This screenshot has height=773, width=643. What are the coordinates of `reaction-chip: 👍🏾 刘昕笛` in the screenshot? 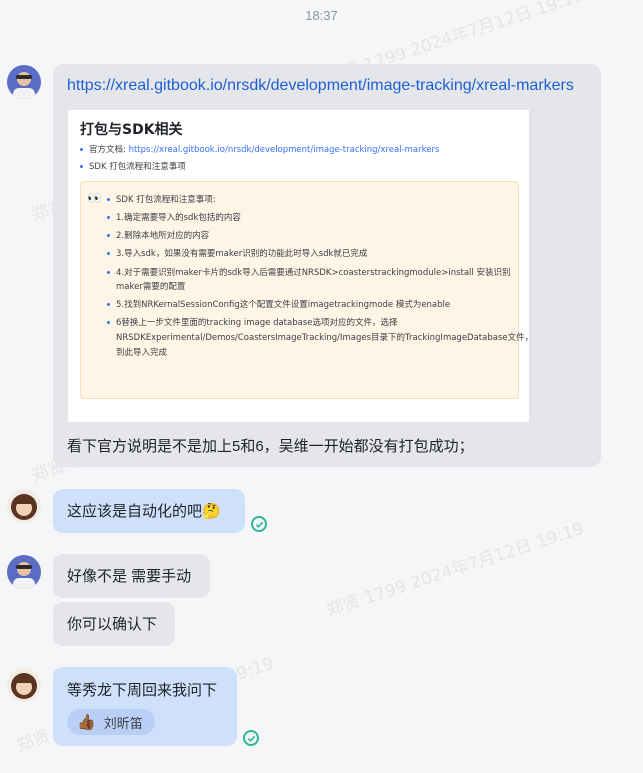 It's located at (111, 722).